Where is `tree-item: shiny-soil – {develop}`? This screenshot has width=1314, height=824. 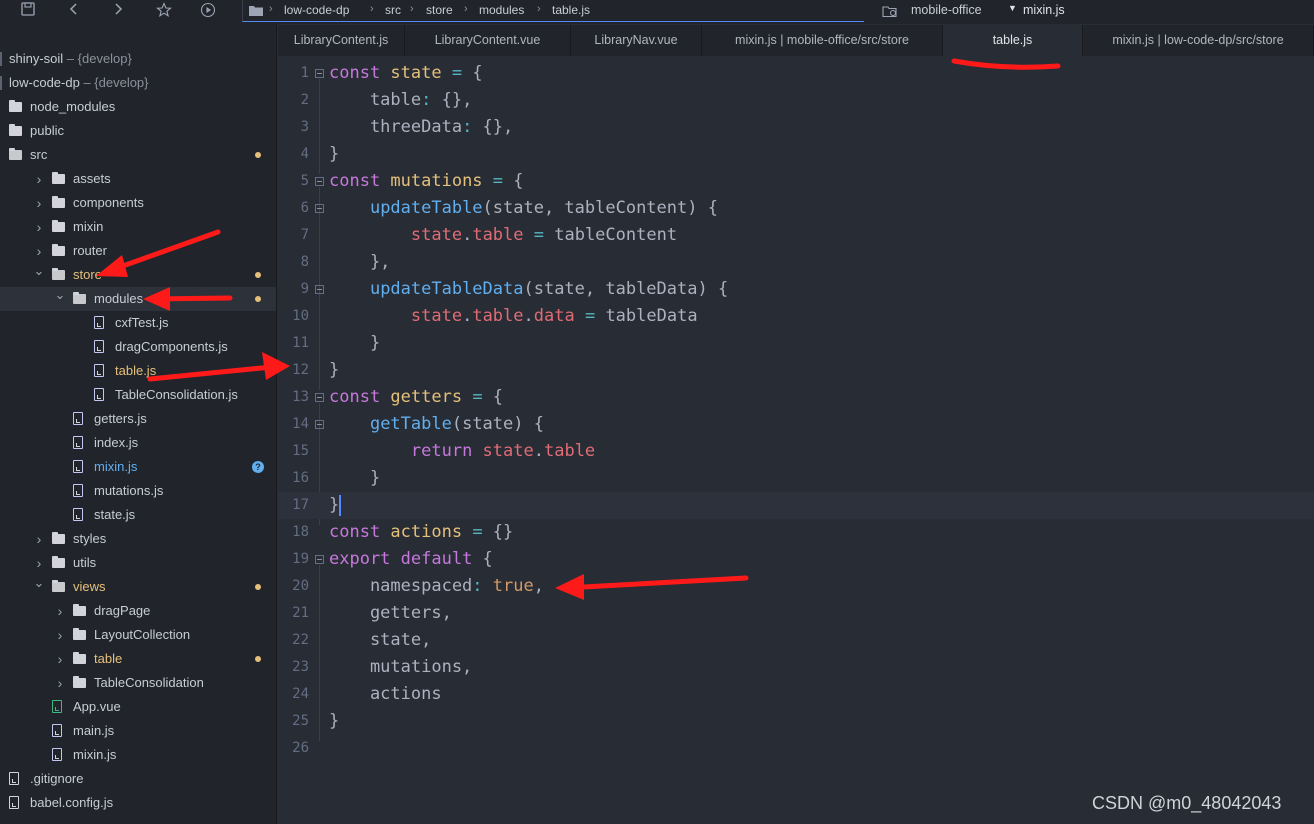
tree-item: shiny-soil – {develop} is located at coordinates (138, 59).